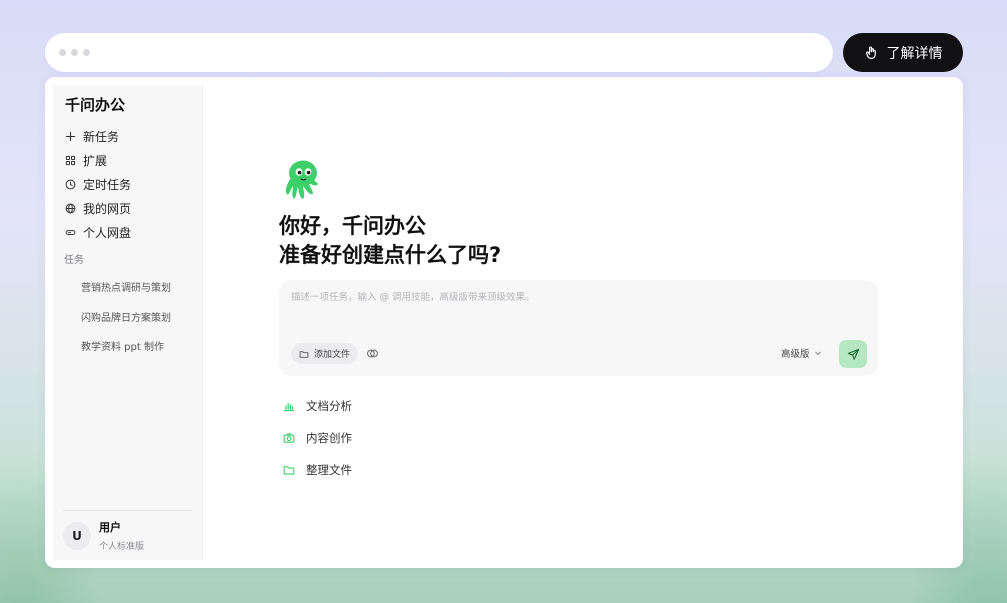  What do you see at coordinates (130, 160) in the screenshot?
I see `sidebar-item-extensions: 扩展` at bounding box center [130, 160].